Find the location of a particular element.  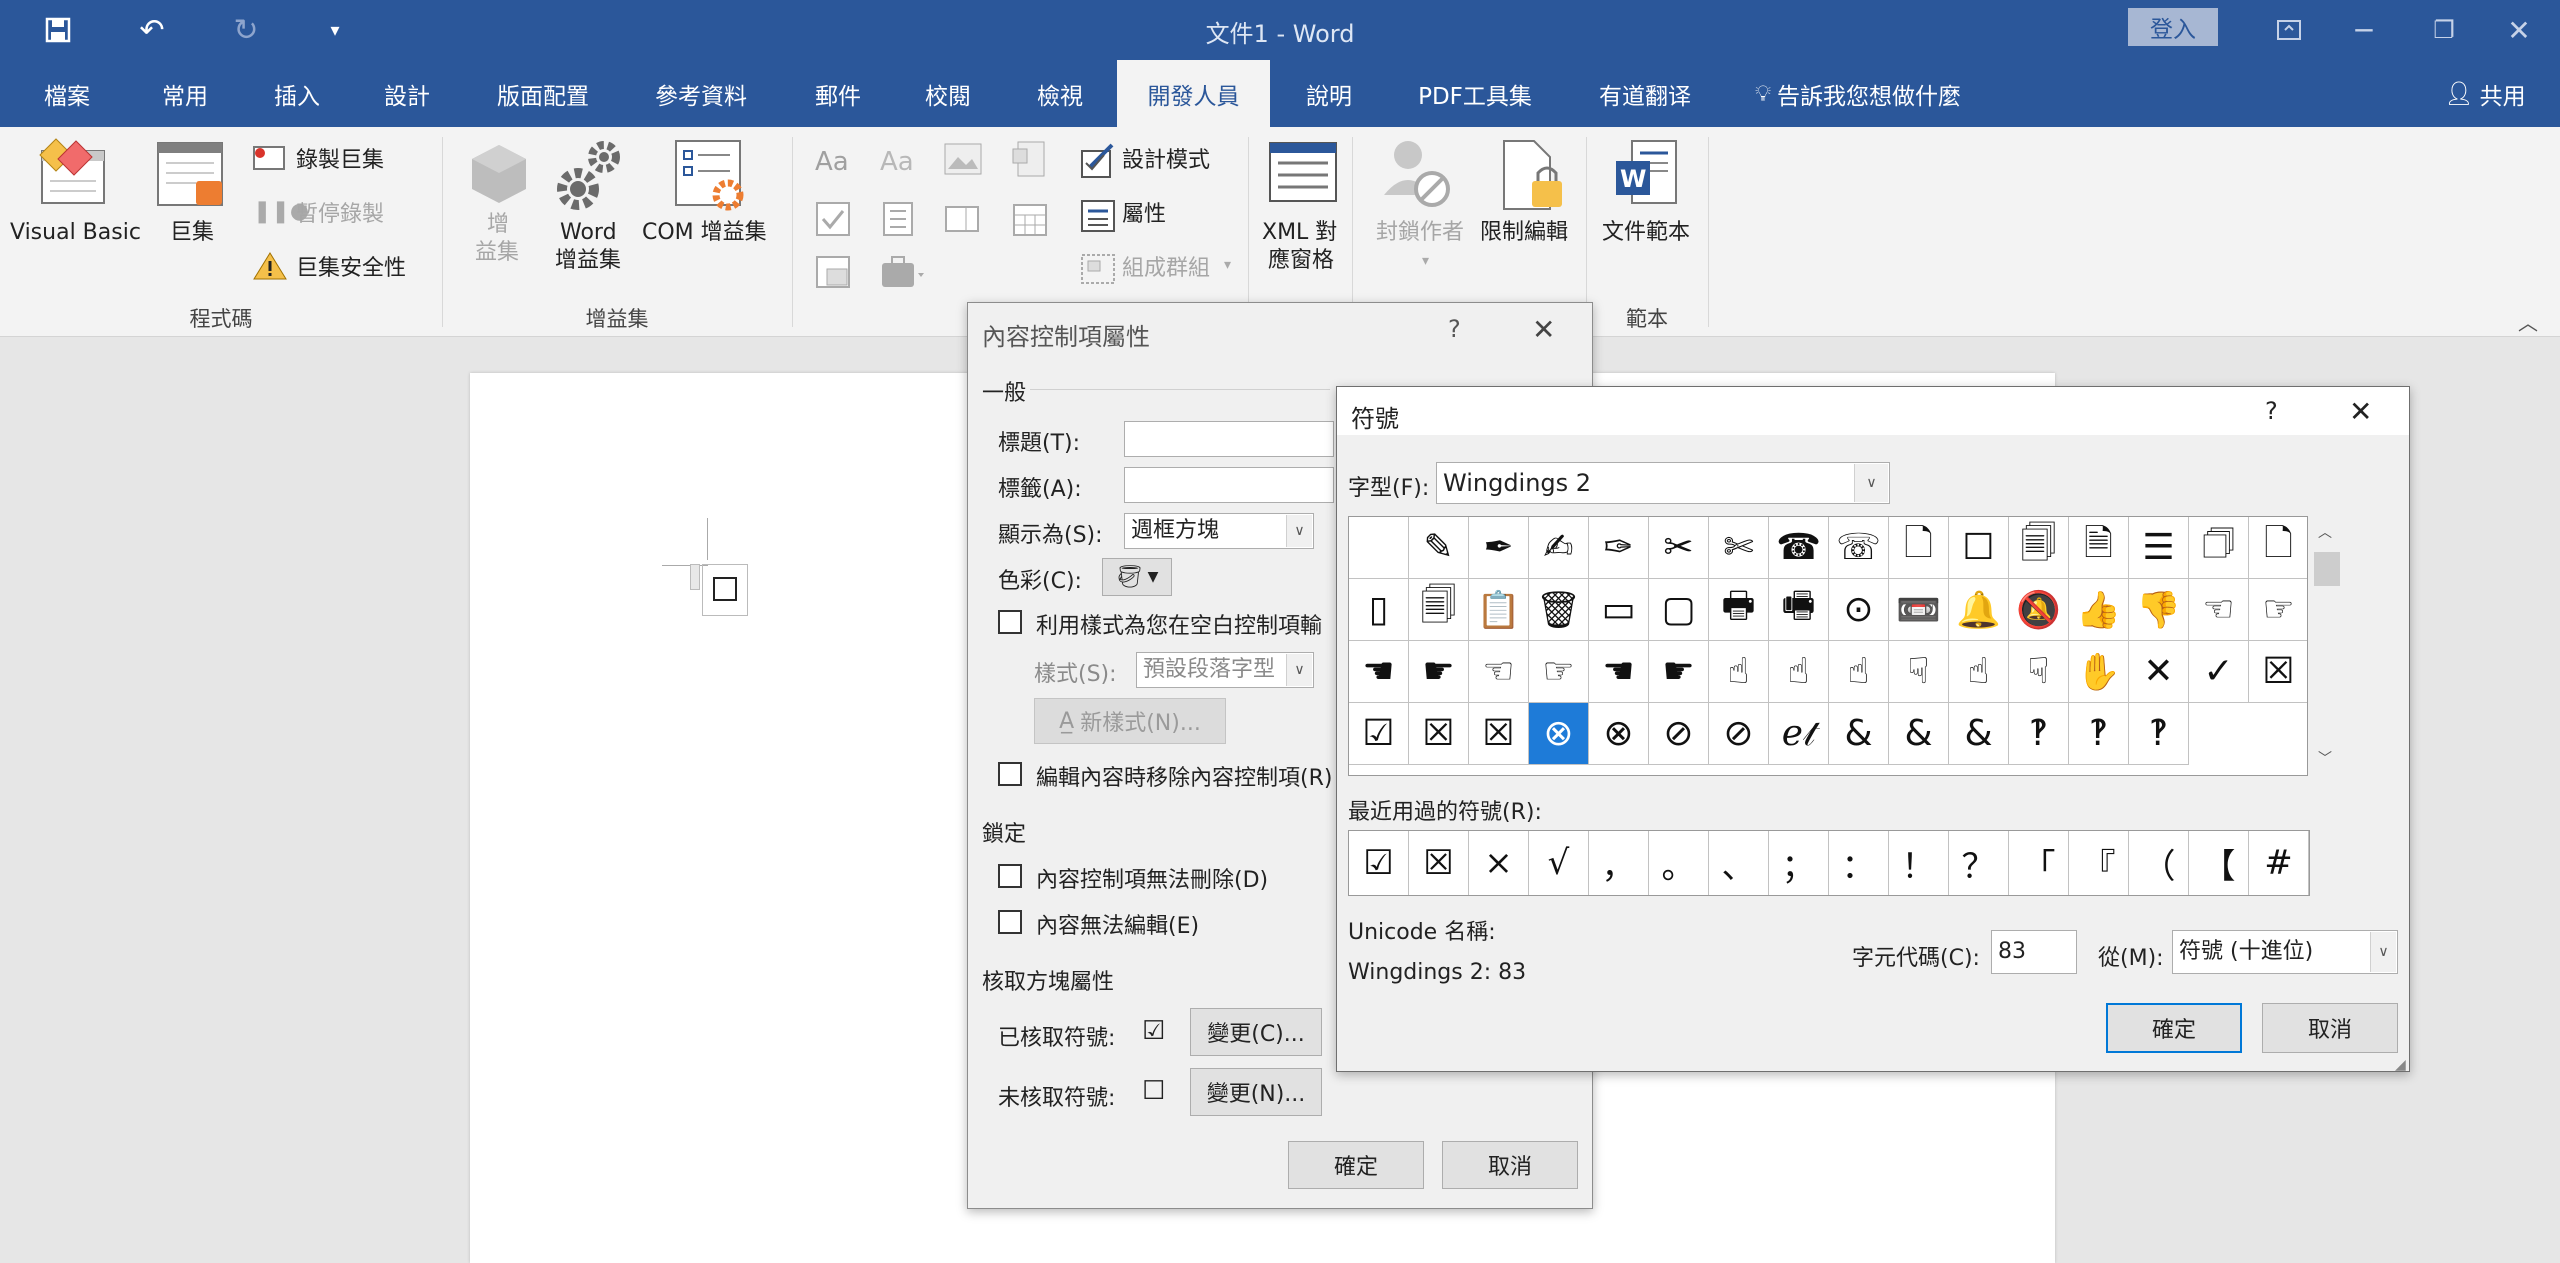

recent-symbol-cell: 『 is located at coordinates (2099, 863).